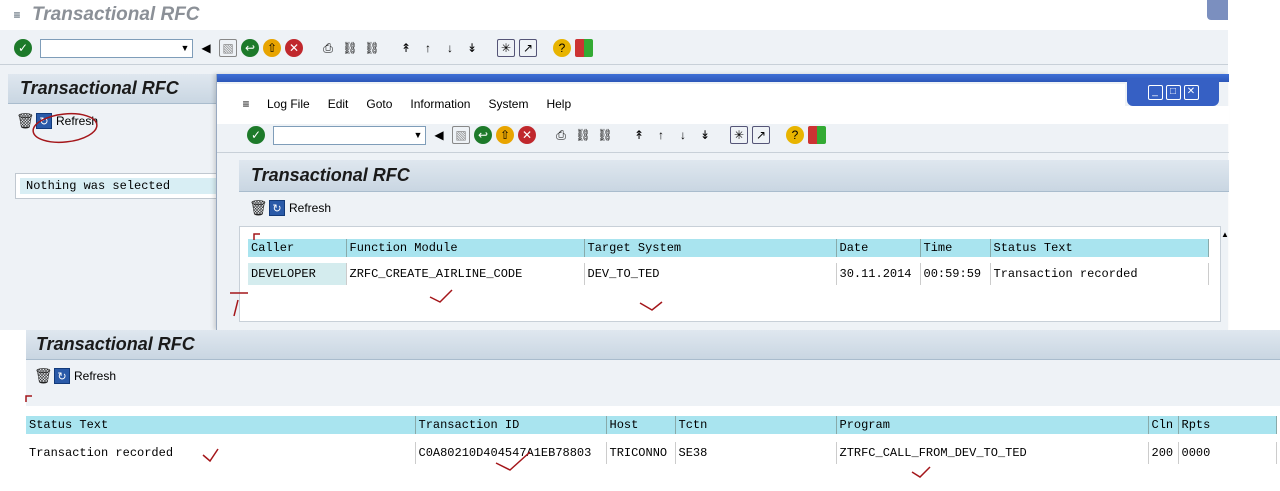 The height and width of the screenshot is (491, 1280). What do you see at coordinates (65, 128) in the screenshot?
I see `refresh-circle-mark` at bounding box center [65, 128].